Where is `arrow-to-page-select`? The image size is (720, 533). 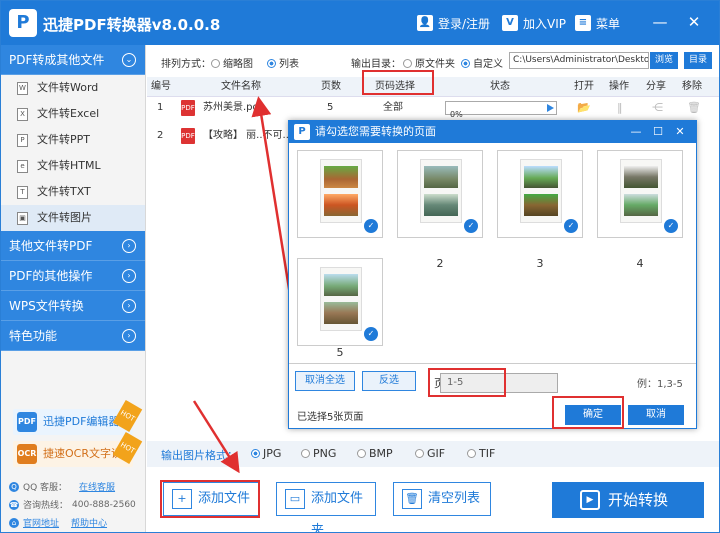
arrow-to-page-select is located at coordinates (272, 199).